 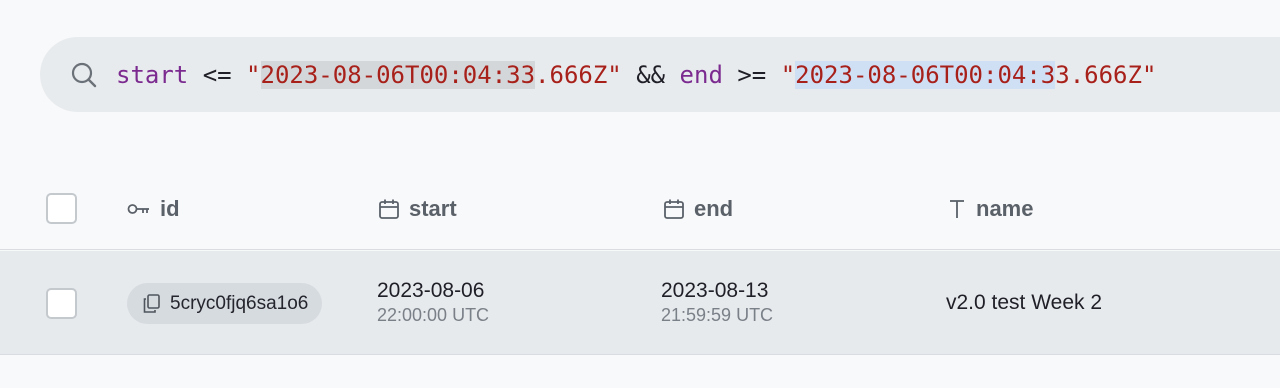 What do you see at coordinates (925, 74) in the screenshot?
I see `query-string-value-selected: 2023-08-06T00:04:3` at bounding box center [925, 74].